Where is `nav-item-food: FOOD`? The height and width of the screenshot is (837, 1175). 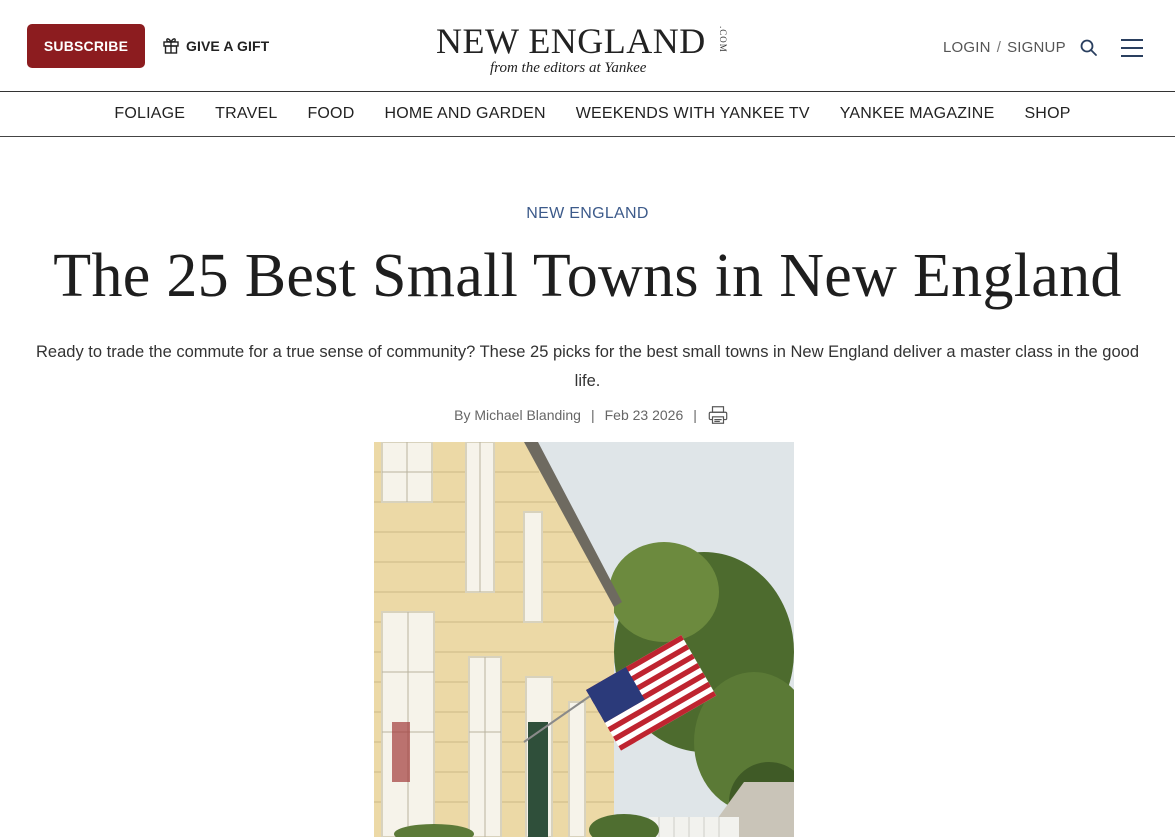 nav-item-food: FOOD is located at coordinates (330, 114).